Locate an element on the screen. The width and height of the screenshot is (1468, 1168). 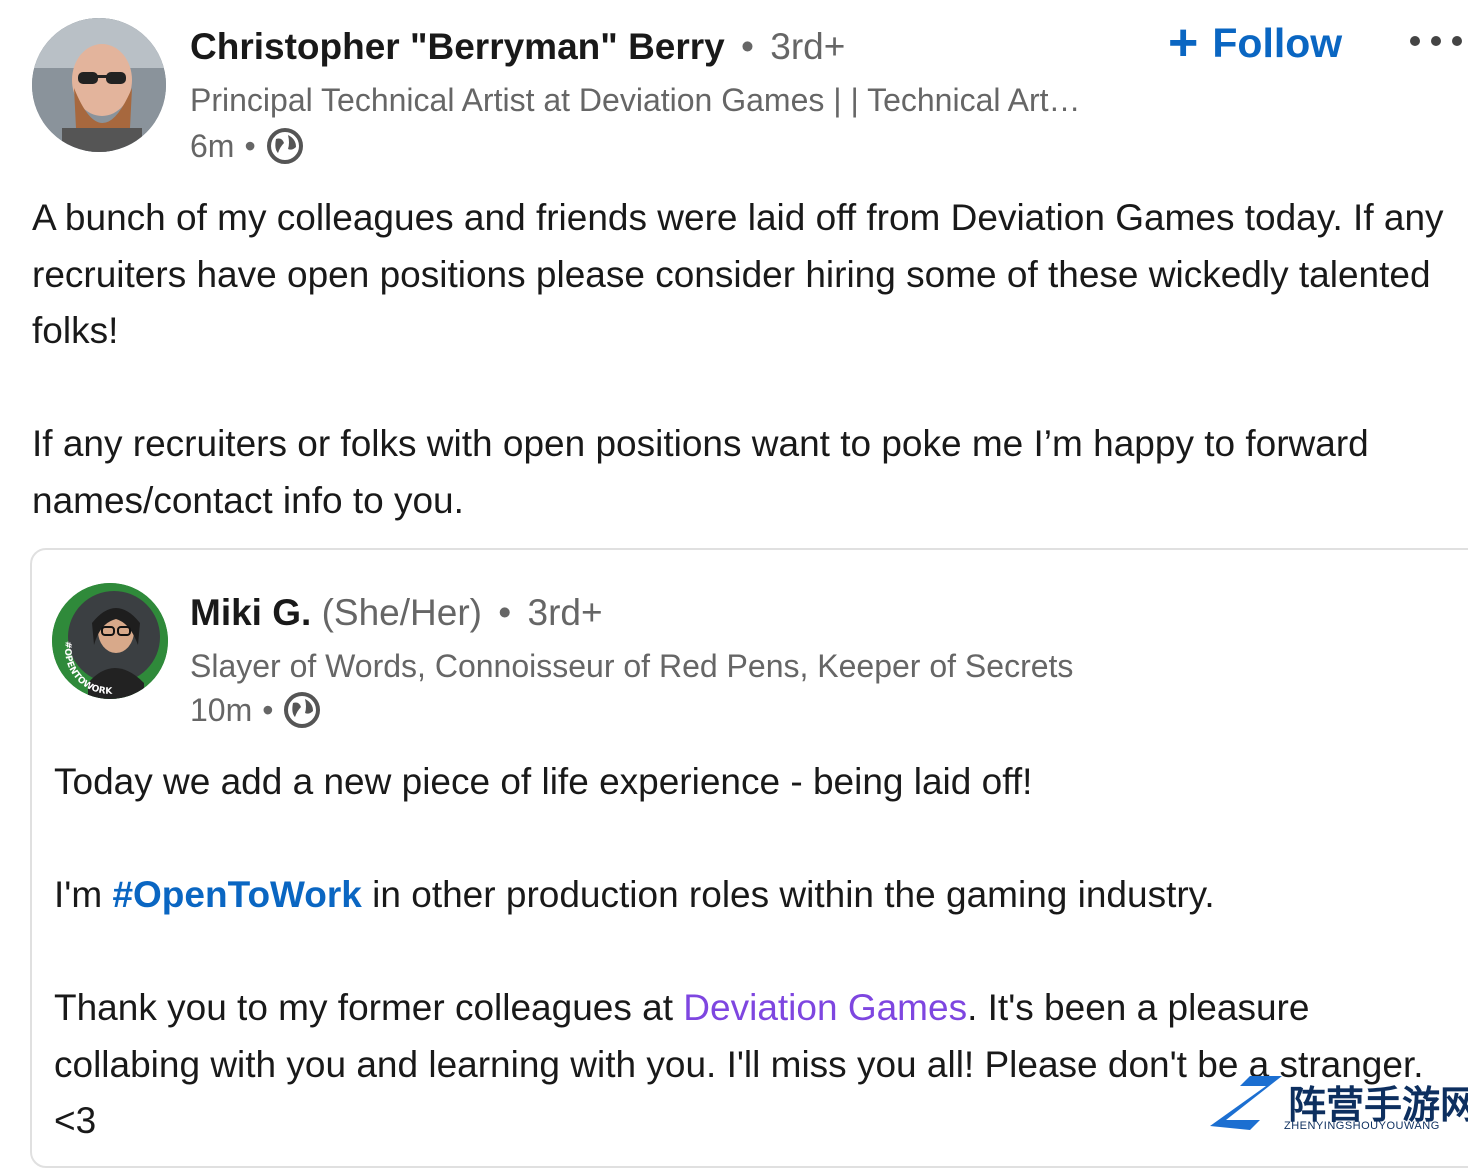
author-line: Christopher "Berryman" Berry • 3rd+ is located at coordinates (517, 47).